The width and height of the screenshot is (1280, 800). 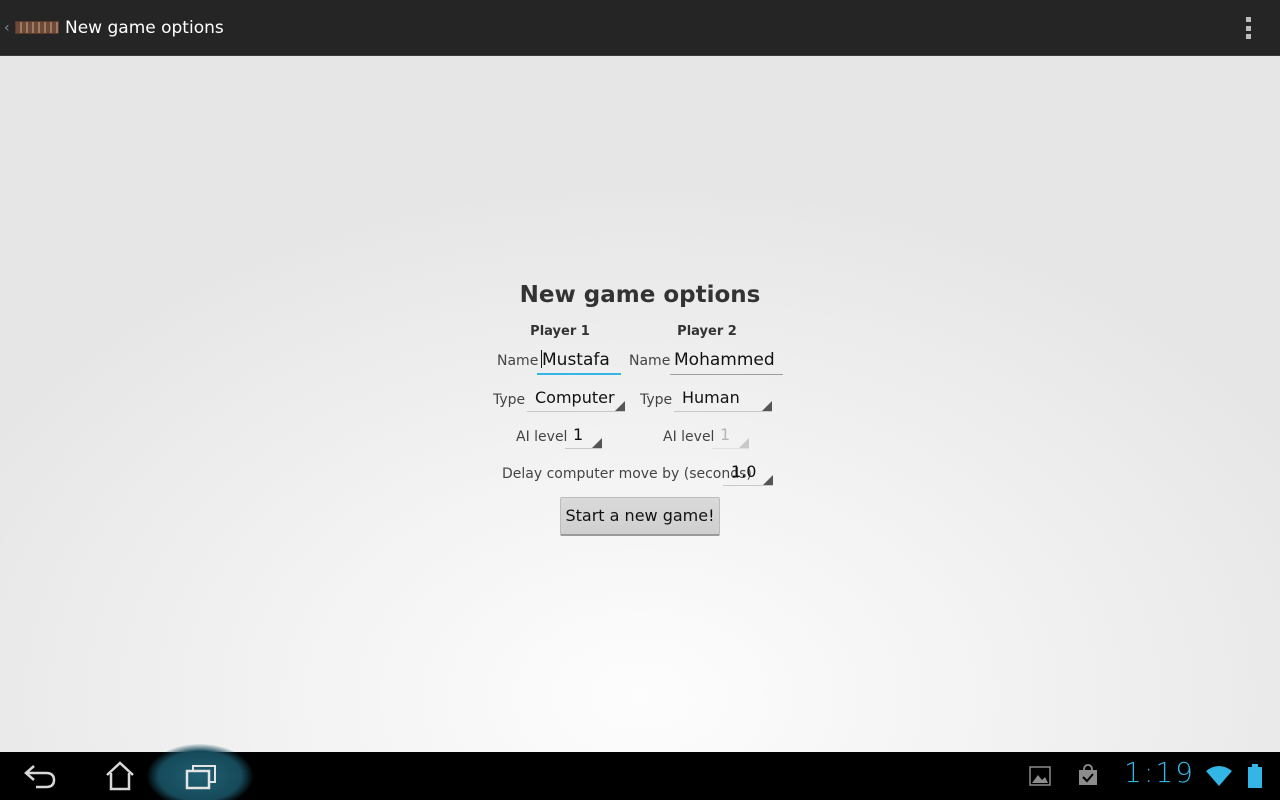 I want to click on app-icon, so click(x=37, y=27).